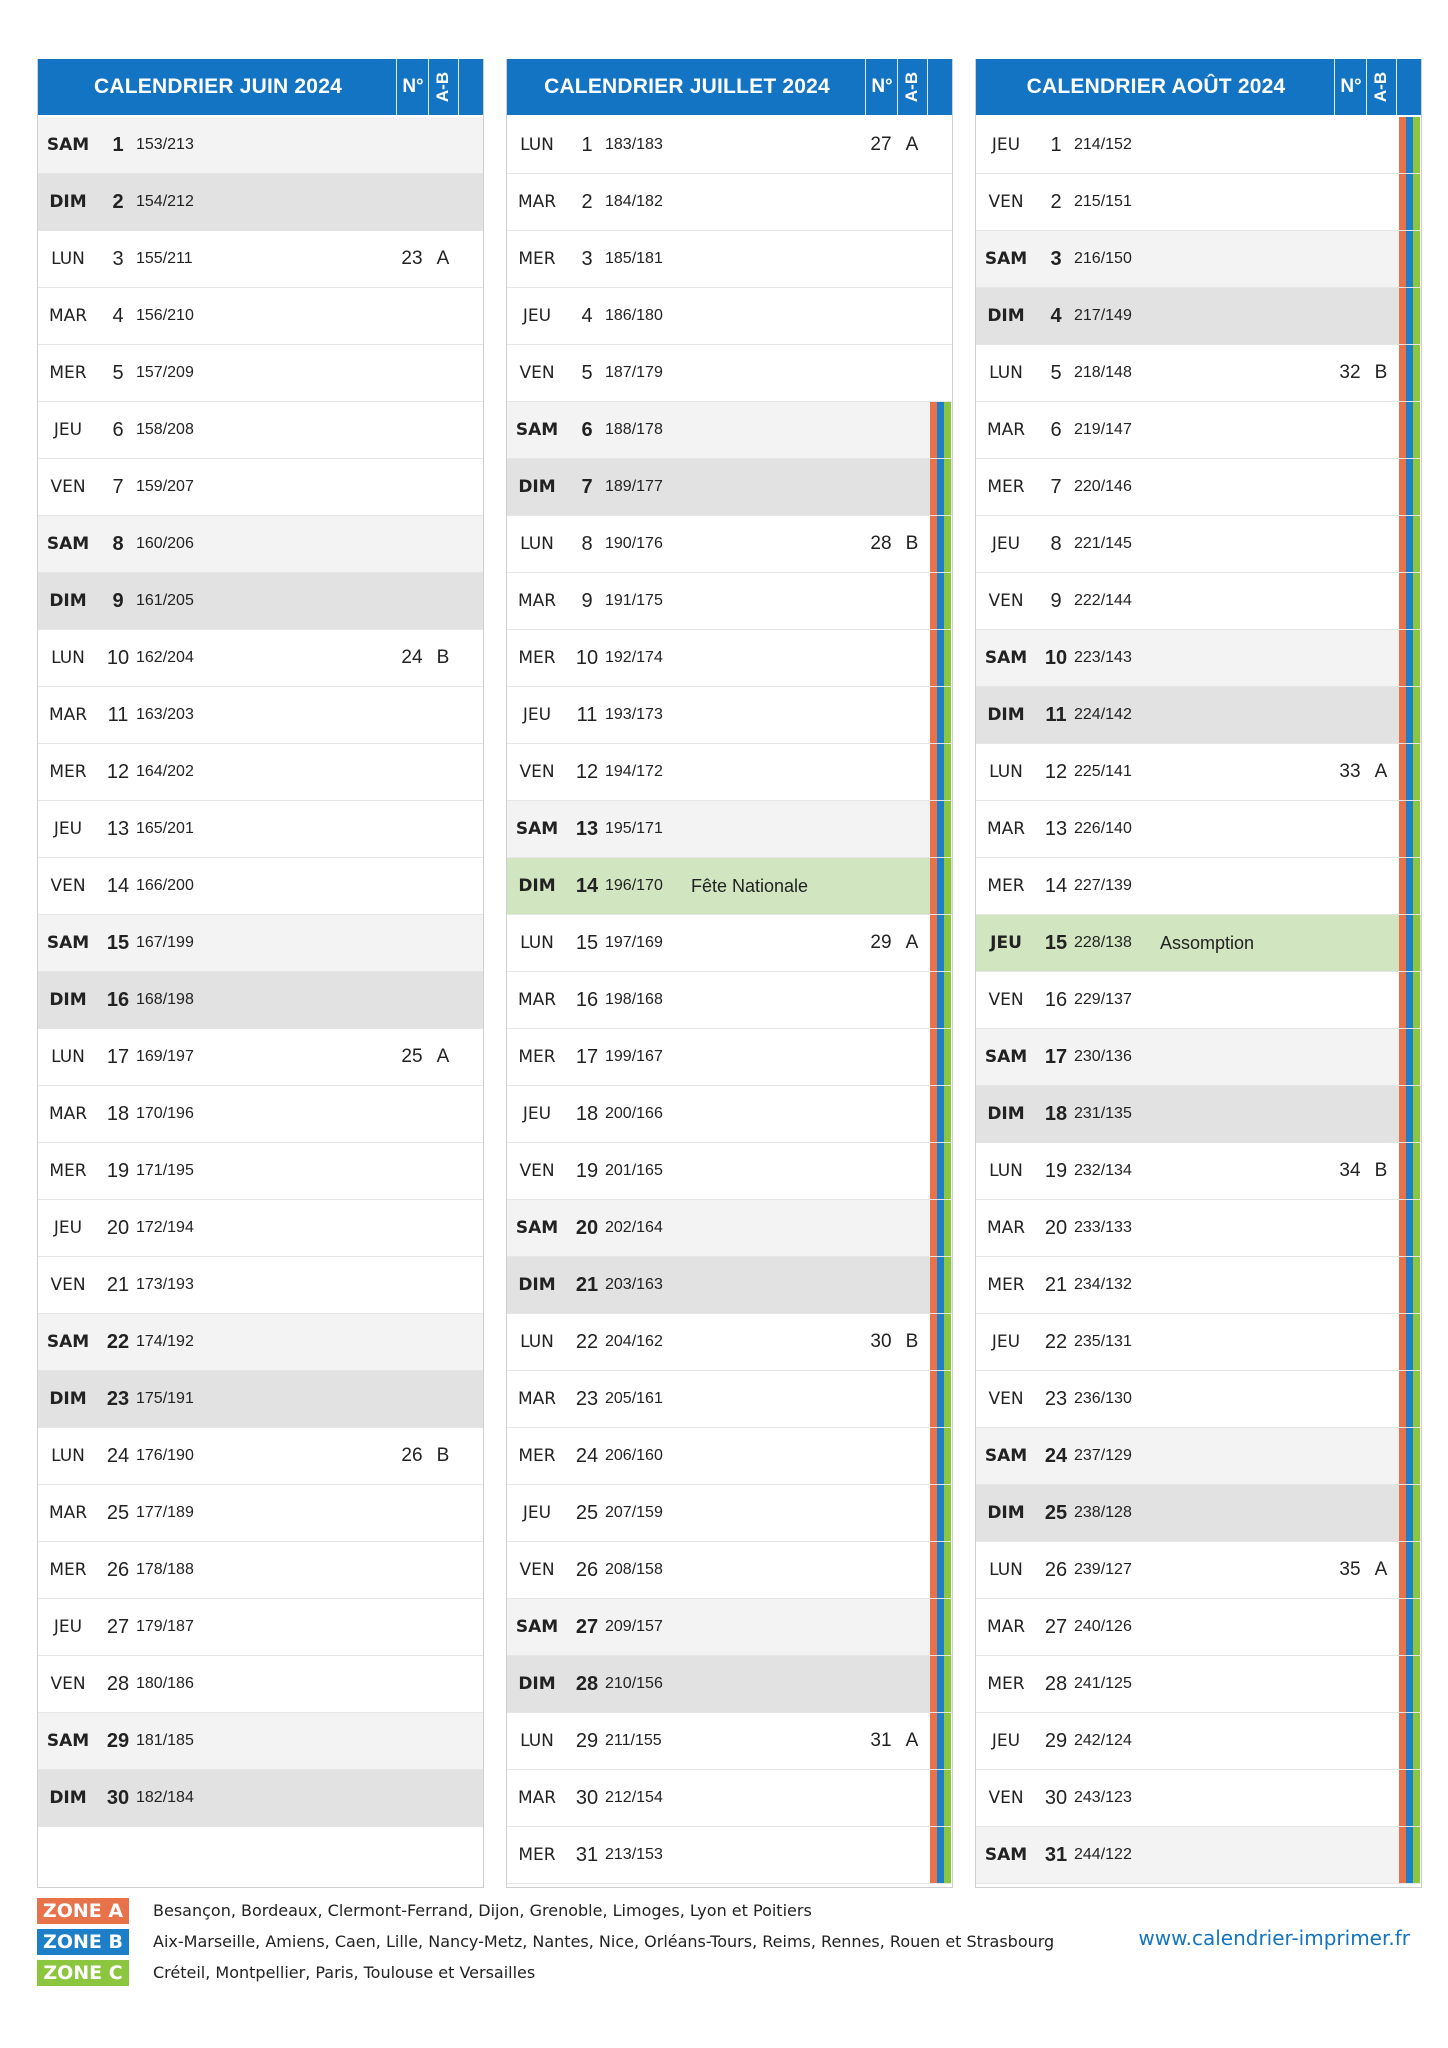 This screenshot has height=2048, width=1448. What do you see at coordinates (729, 772) in the screenshot?
I see `day-row: VEN 12 194/172` at bounding box center [729, 772].